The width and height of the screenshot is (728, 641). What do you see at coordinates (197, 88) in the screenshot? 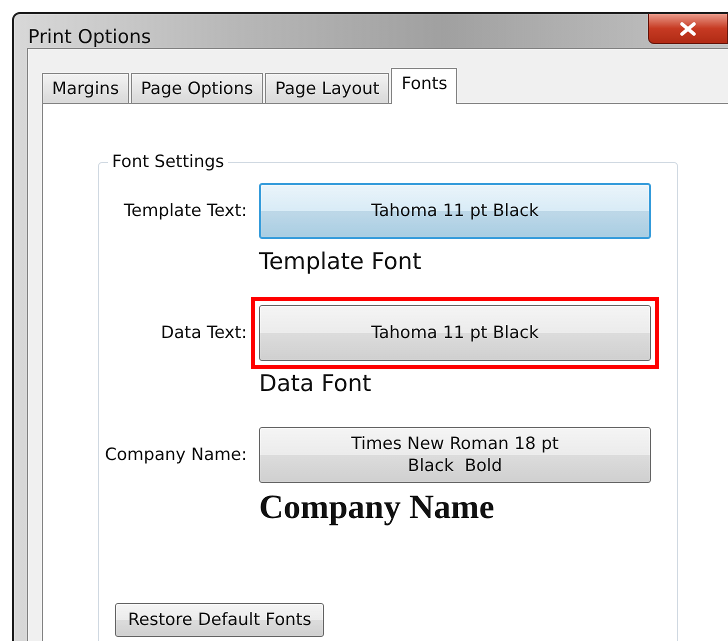
I see `tab: Page Options` at bounding box center [197, 88].